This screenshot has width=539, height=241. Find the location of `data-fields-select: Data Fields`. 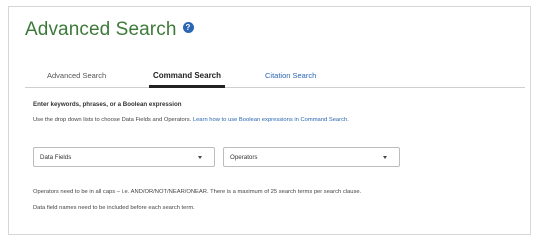

data-fields-select: Data Fields is located at coordinates (124, 157).